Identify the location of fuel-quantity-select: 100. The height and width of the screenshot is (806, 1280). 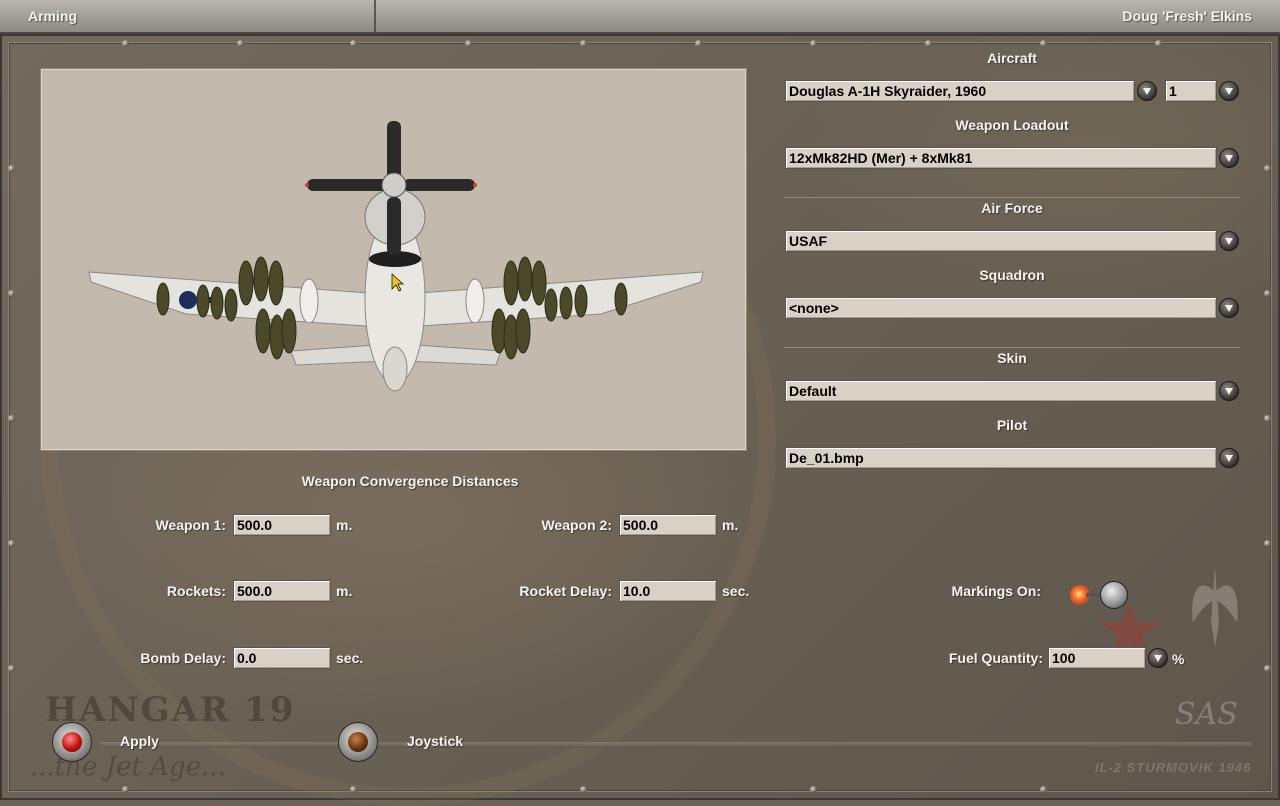
(1097, 658).